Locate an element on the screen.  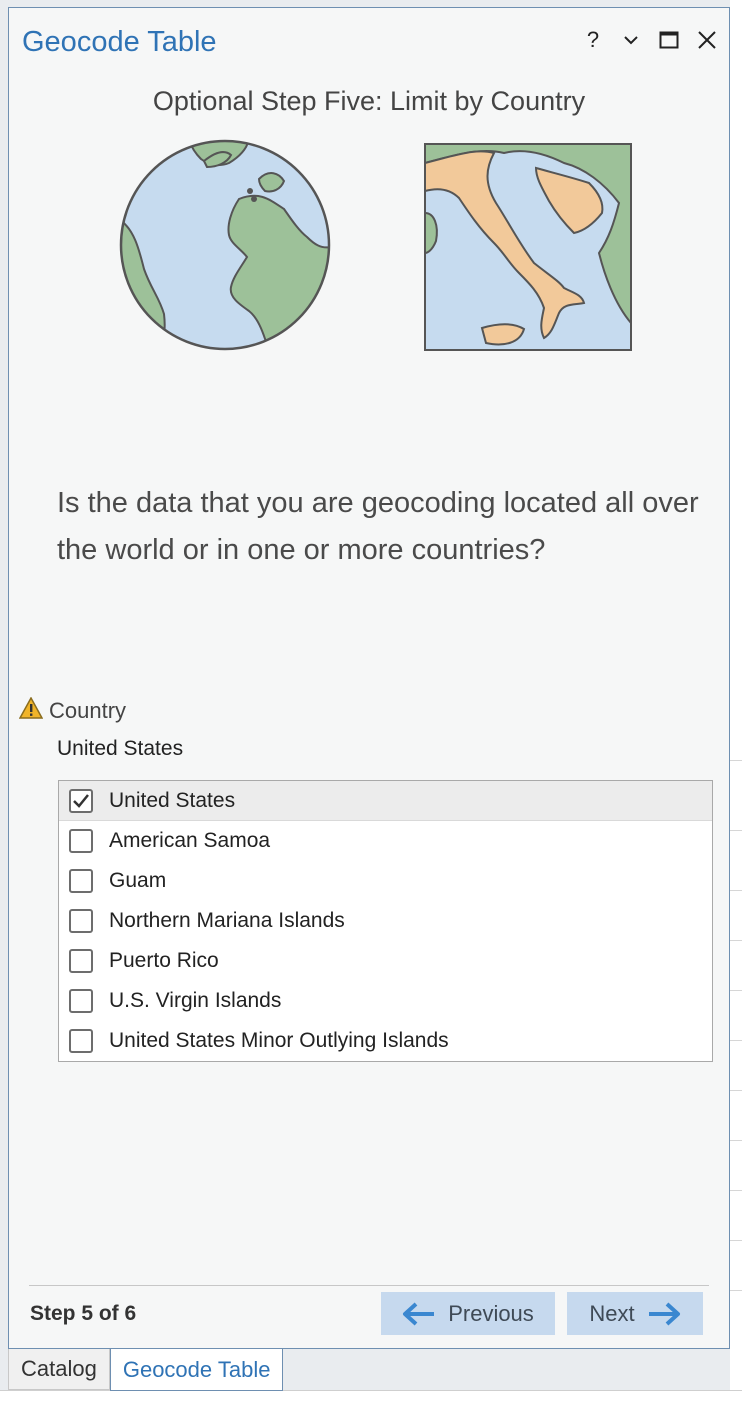
country-item-label: Northern Mariana Islands is located at coordinates (227, 920).